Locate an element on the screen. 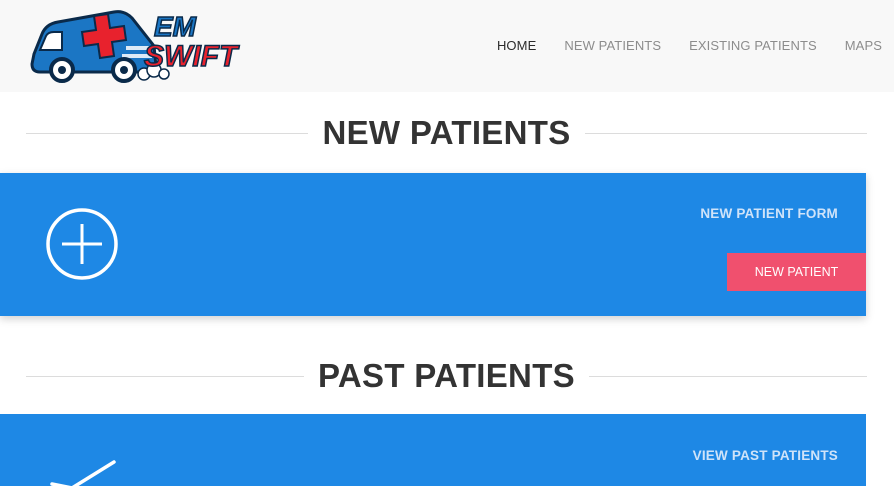  past-patients-panel: VIEW PAST PATIENTS is located at coordinates (433, 452).